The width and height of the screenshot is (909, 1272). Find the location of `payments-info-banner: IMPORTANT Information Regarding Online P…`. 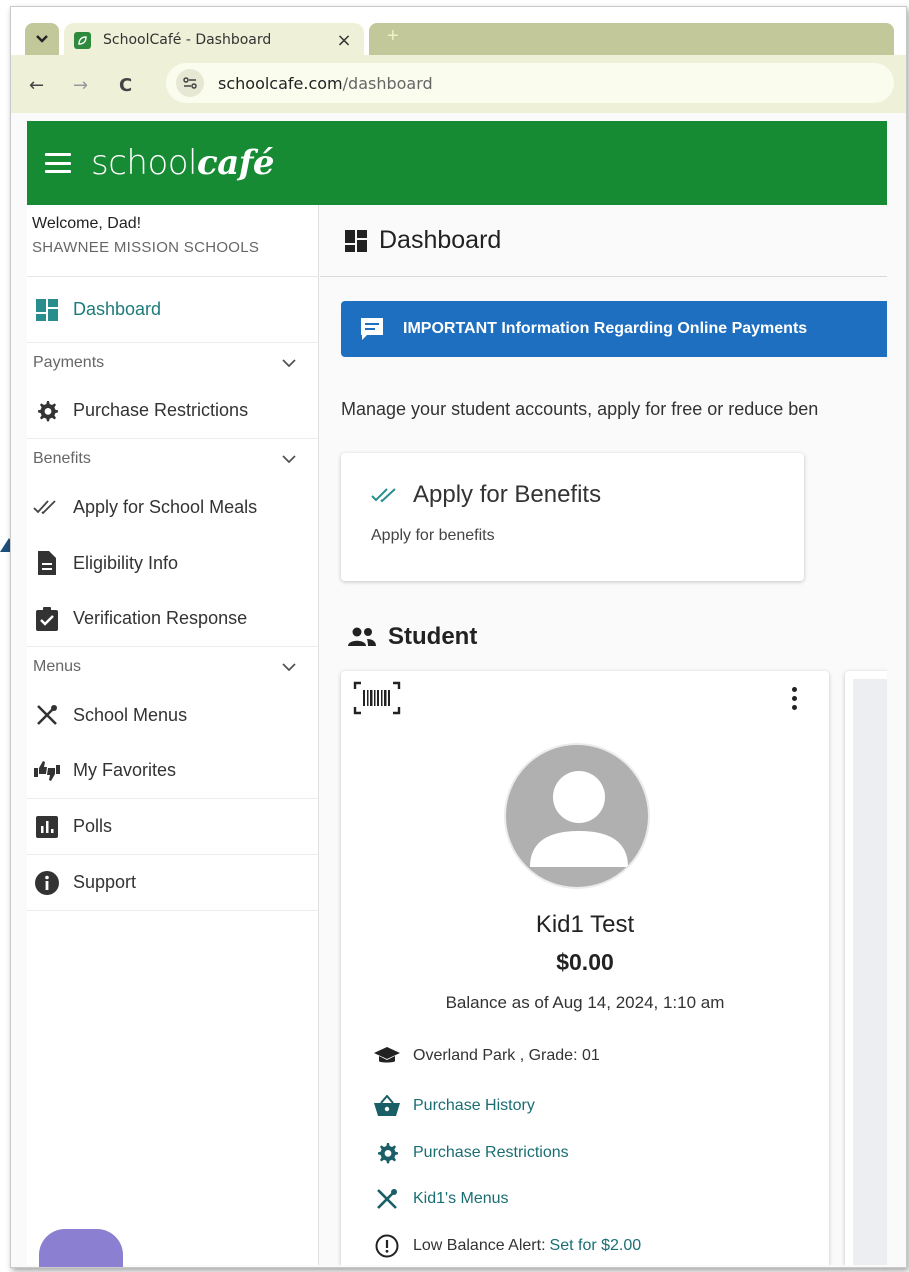

payments-info-banner: IMPORTANT Information Regarding Online P… is located at coordinates (614, 329).